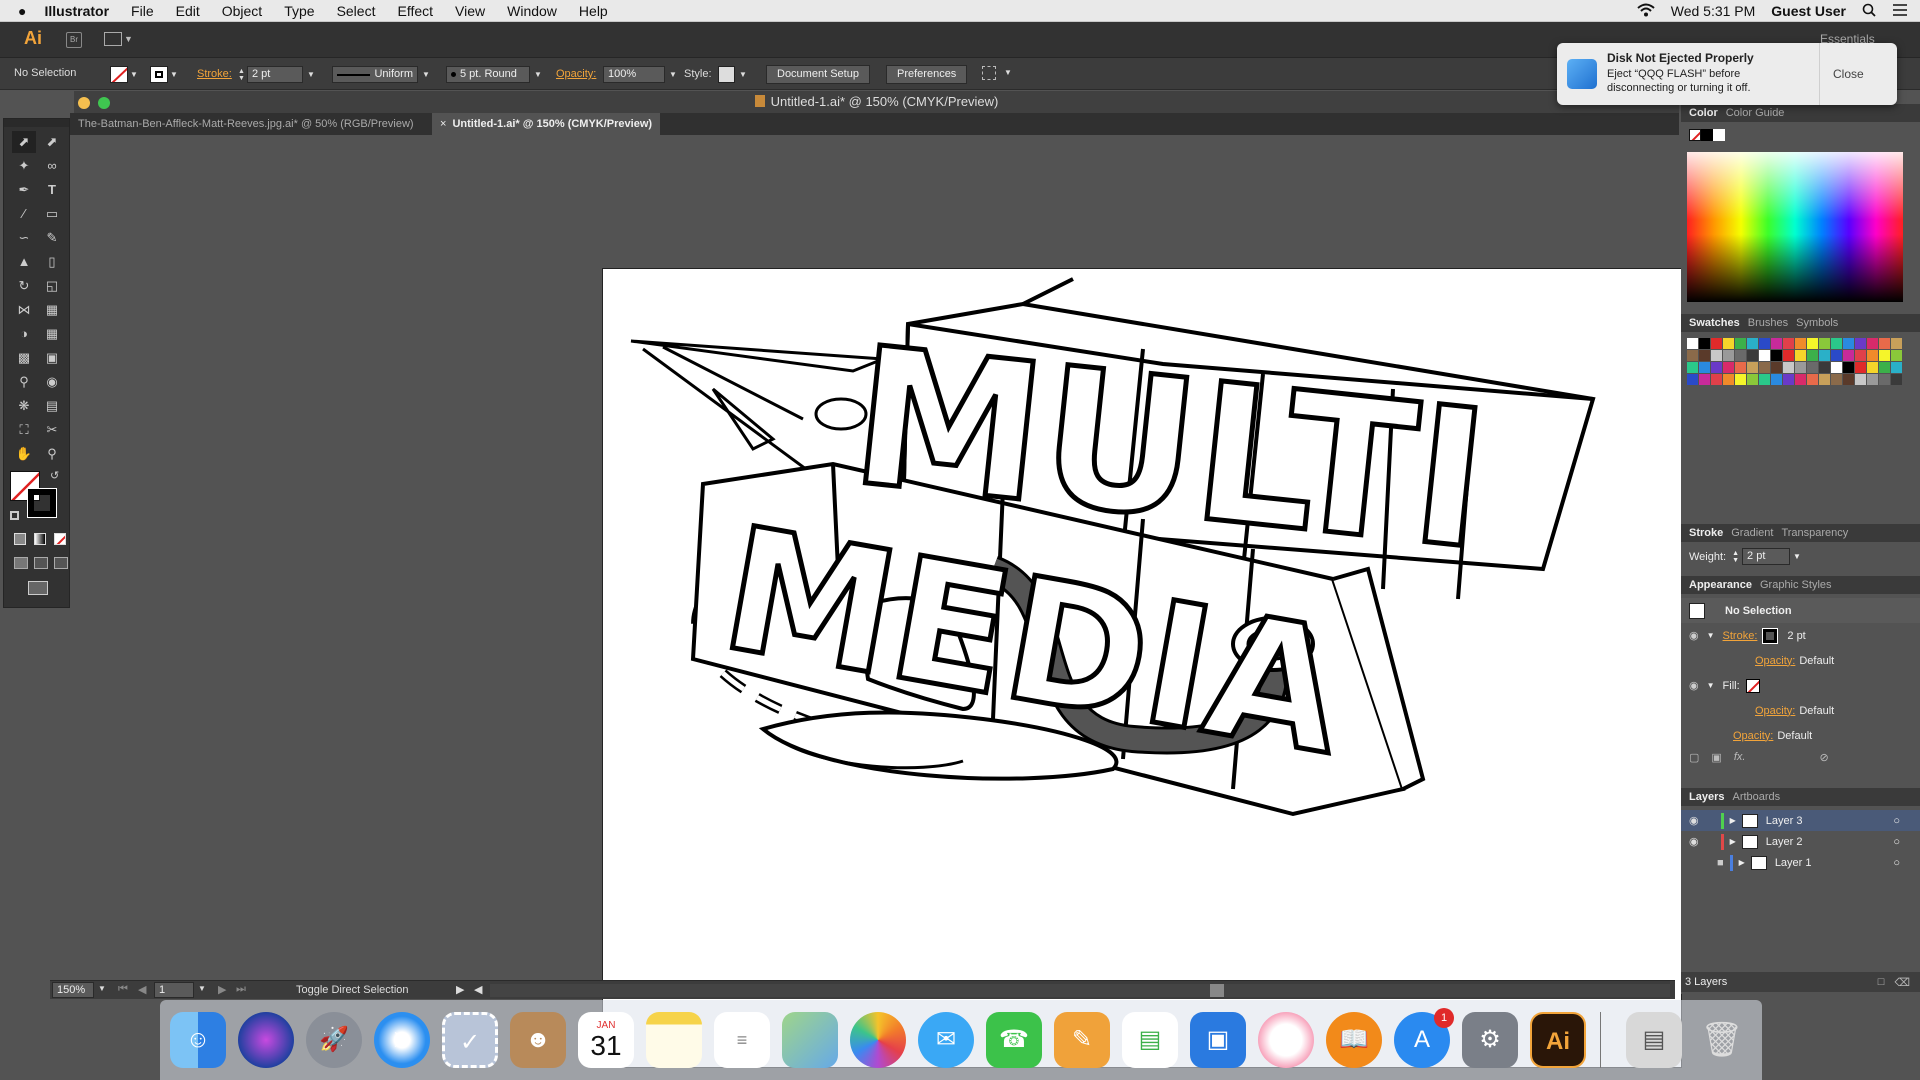 This screenshot has height=1080, width=1920. Describe the element at coordinates (24, 286) in the screenshot. I see `rotate-tool-icon: ↻` at that location.